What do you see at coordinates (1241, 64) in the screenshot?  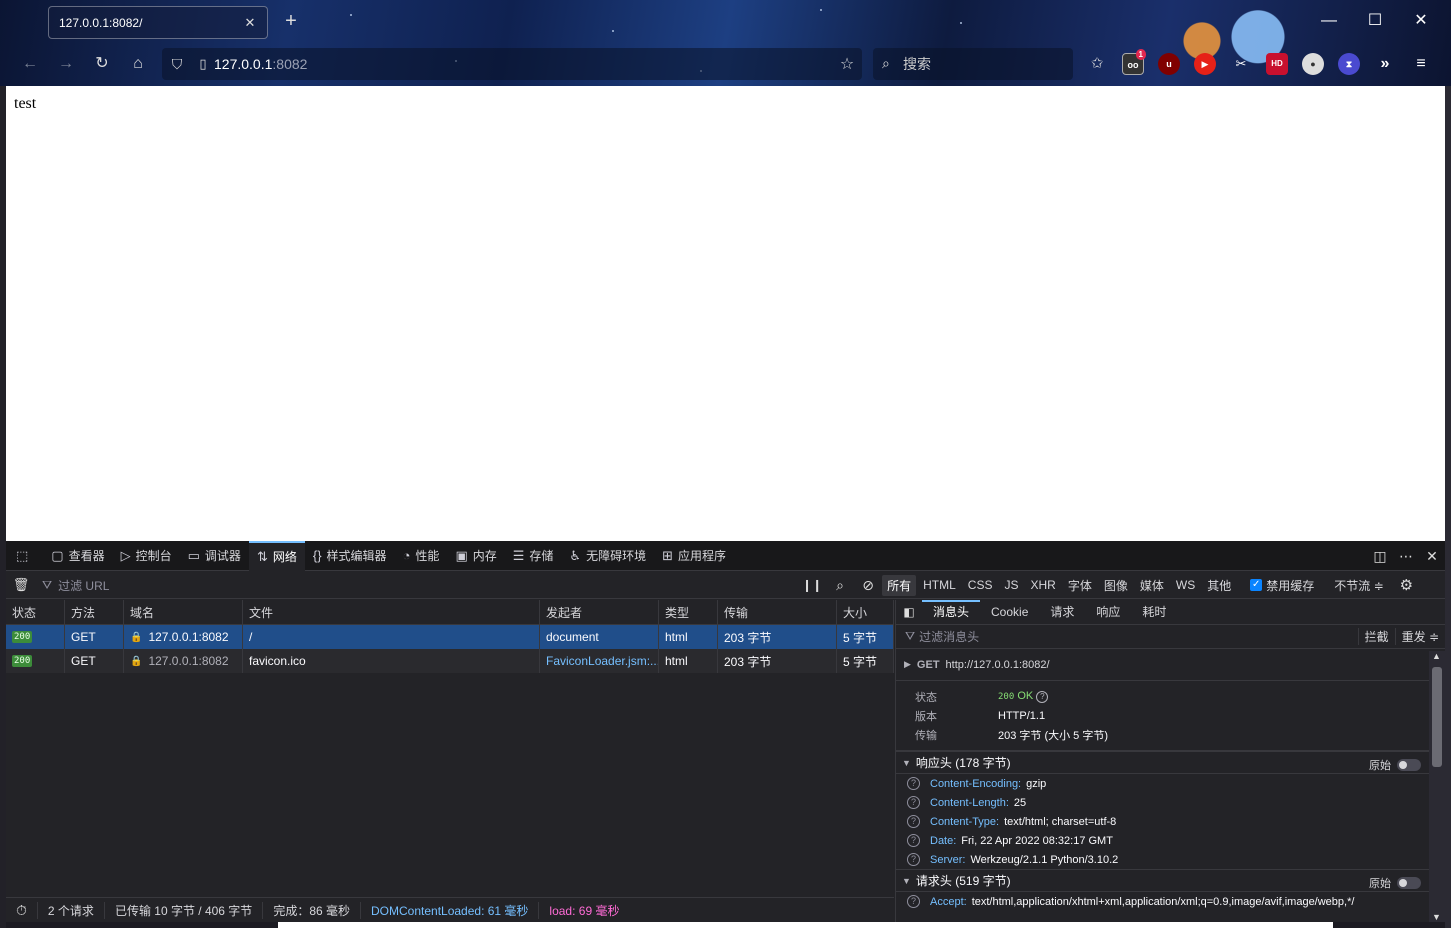 I see `extension-icon: ✂` at bounding box center [1241, 64].